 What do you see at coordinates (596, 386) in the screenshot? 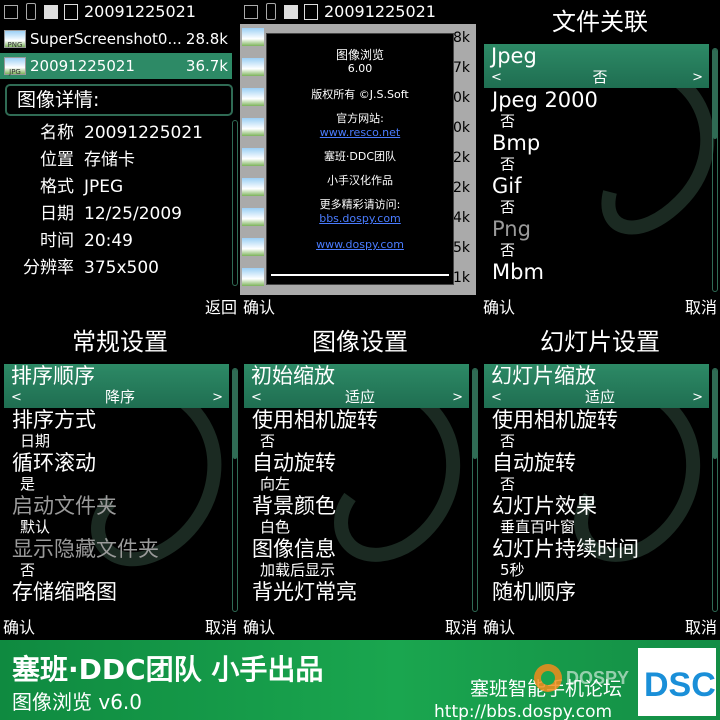
I see `list-item-slideshow-zoom: 幻灯片缩放 < 适应 >` at bounding box center [596, 386].